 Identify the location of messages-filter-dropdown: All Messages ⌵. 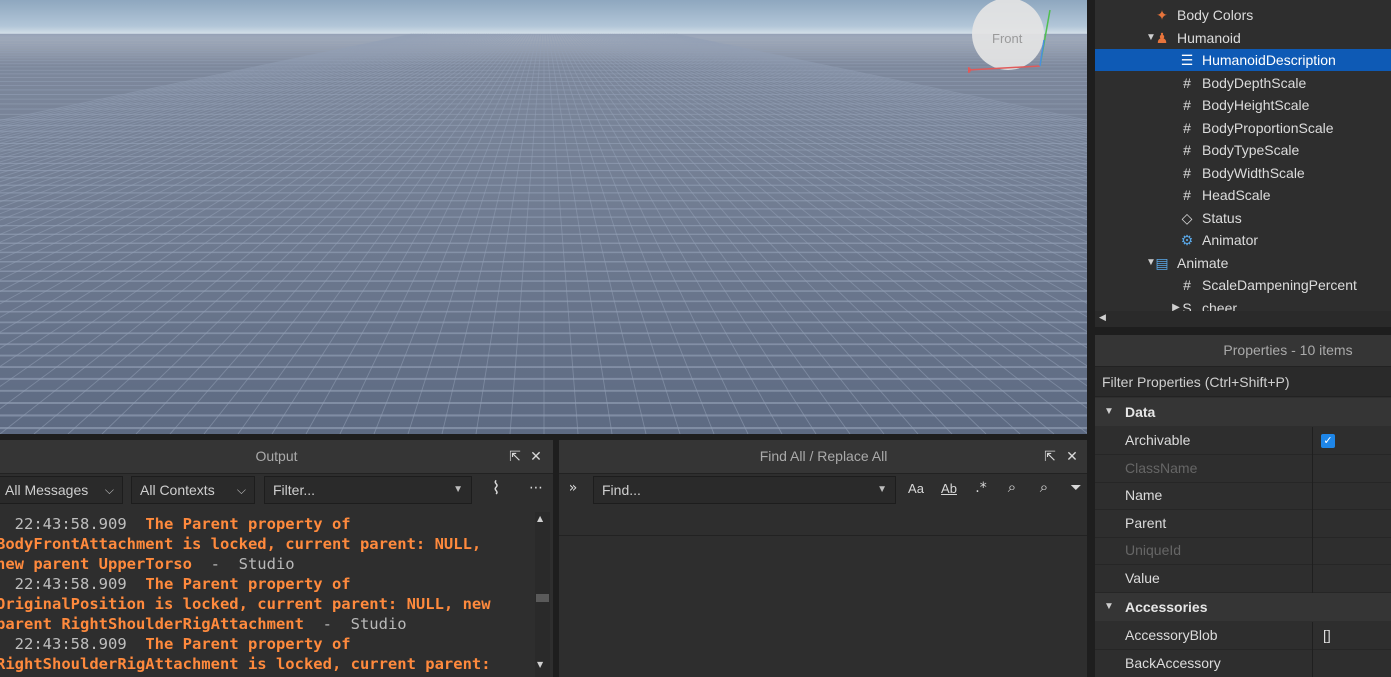
(61, 490).